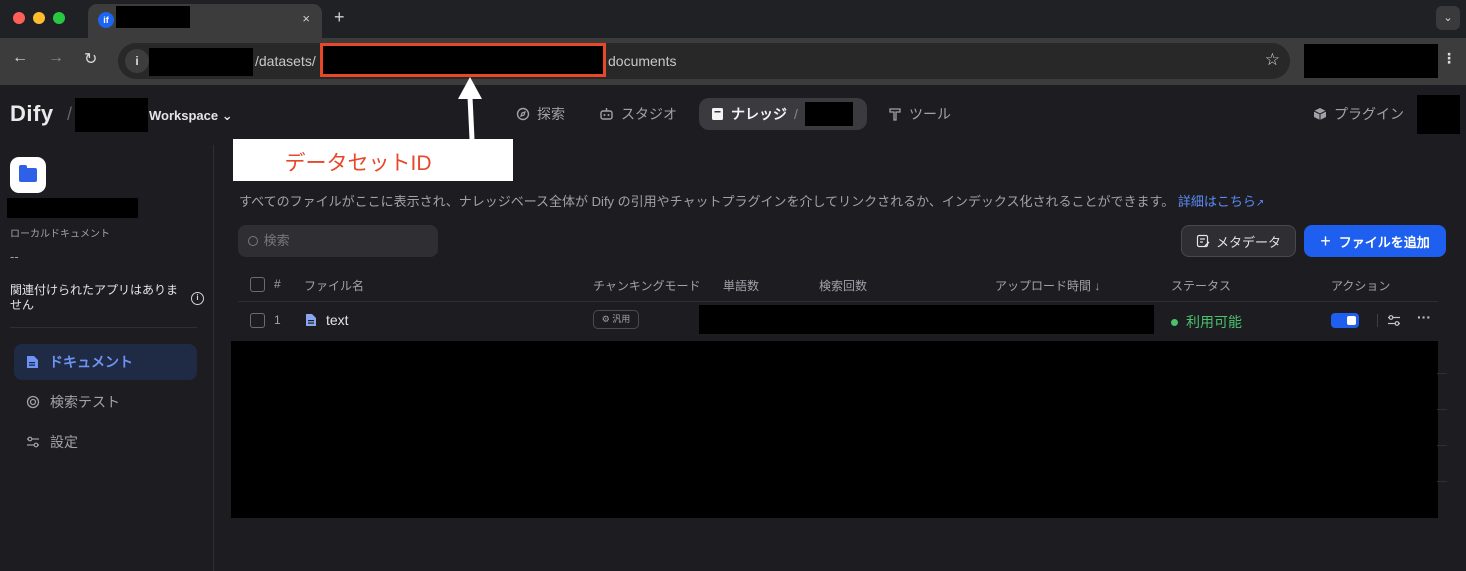 This screenshot has height=571, width=1466. What do you see at coordinates (56, 58) in the screenshot?
I see `forward-button: →` at bounding box center [56, 58].